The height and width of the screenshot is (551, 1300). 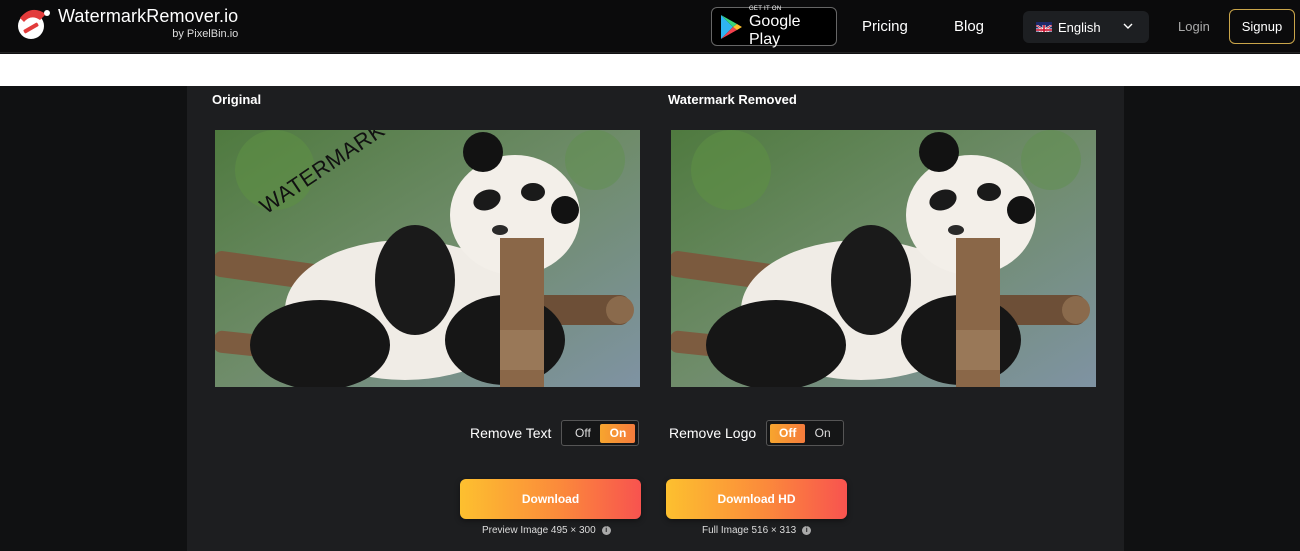 I want to click on gplay-caption: GET IT ON, so click(x=765, y=8).